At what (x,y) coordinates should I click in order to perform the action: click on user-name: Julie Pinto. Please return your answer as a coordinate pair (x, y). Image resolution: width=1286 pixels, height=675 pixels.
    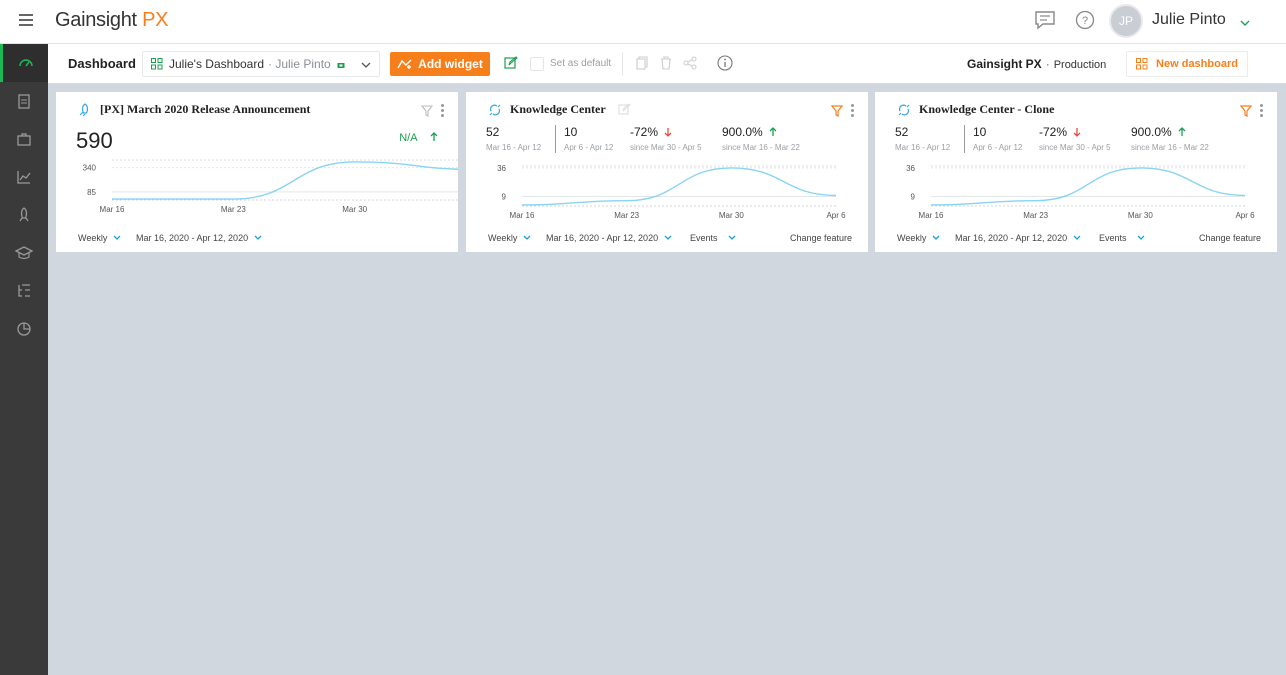
    Looking at the image, I should click on (1189, 20).